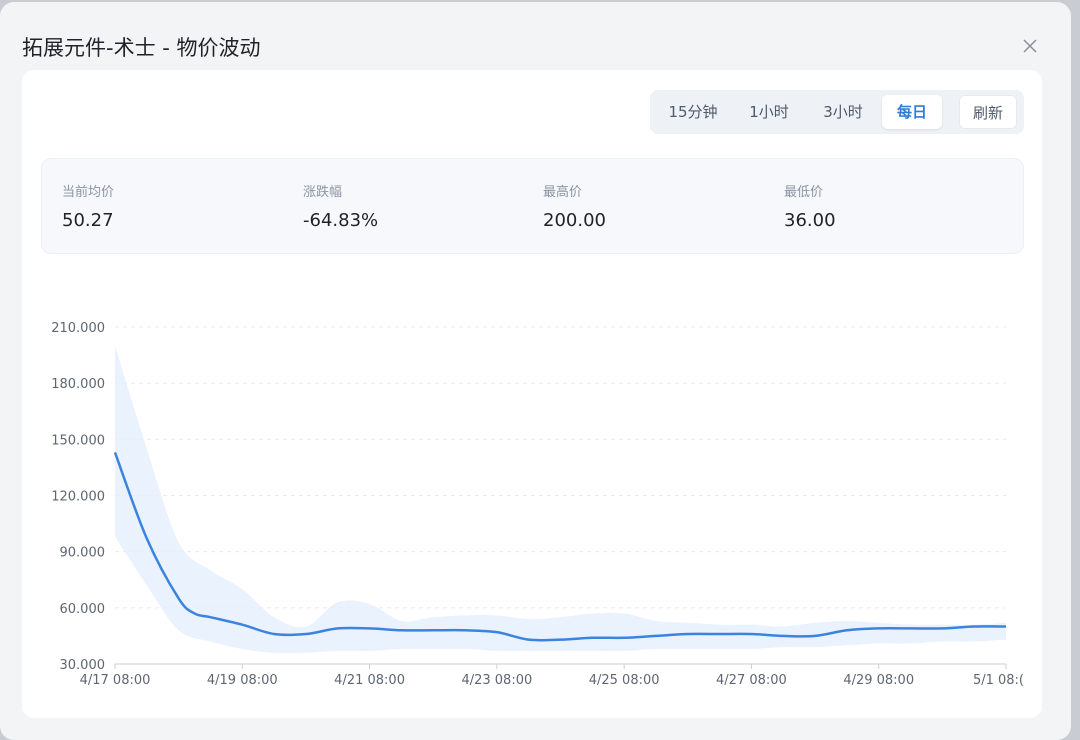 The height and width of the screenshot is (740, 1080). I want to click on close-icon, so click(1030, 46).